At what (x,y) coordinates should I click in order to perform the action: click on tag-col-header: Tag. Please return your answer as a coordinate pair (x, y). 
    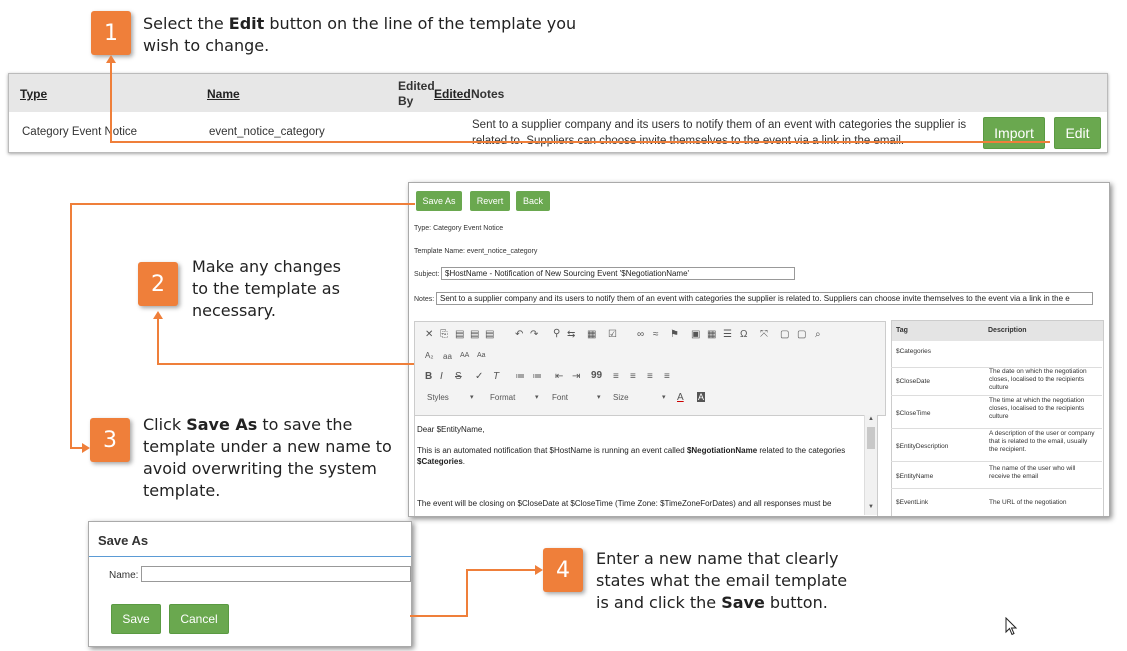
    Looking at the image, I should click on (902, 330).